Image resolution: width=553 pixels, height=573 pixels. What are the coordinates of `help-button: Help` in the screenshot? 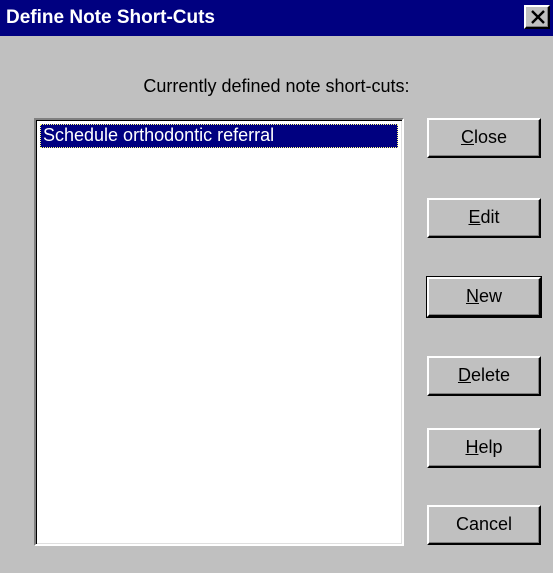 It's located at (484, 448).